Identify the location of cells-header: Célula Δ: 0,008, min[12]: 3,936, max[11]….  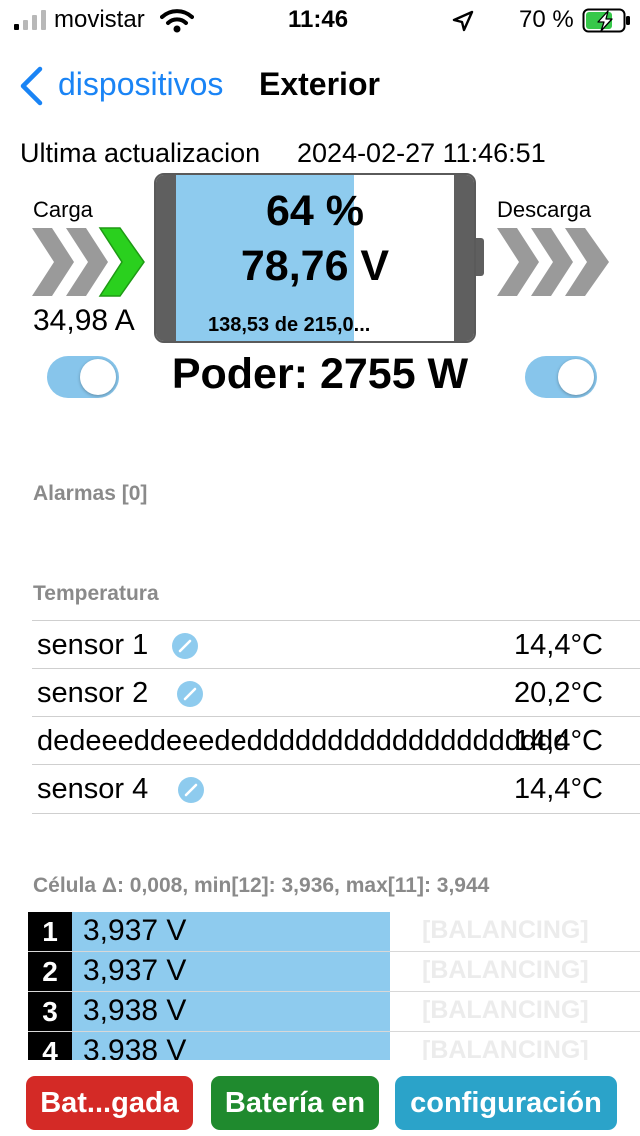
(261, 885).